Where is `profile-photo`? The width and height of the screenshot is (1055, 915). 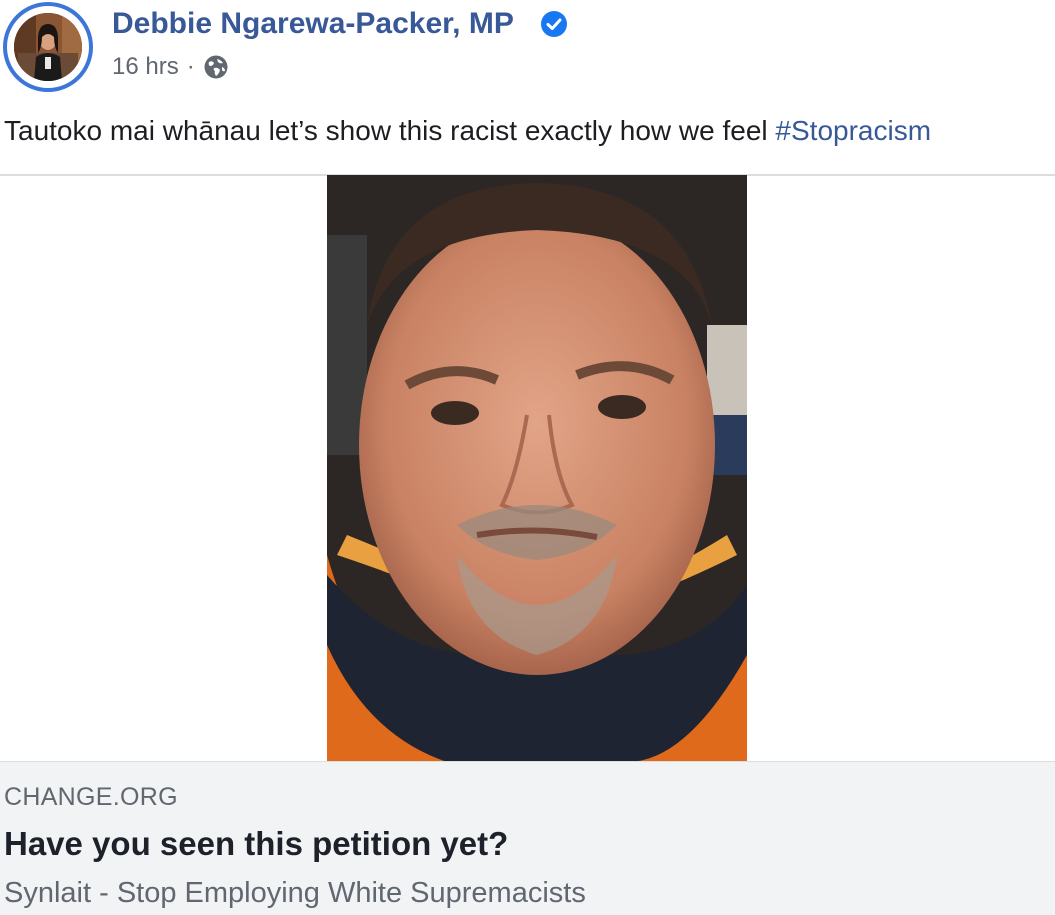 profile-photo is located at coordinates (48, 47).